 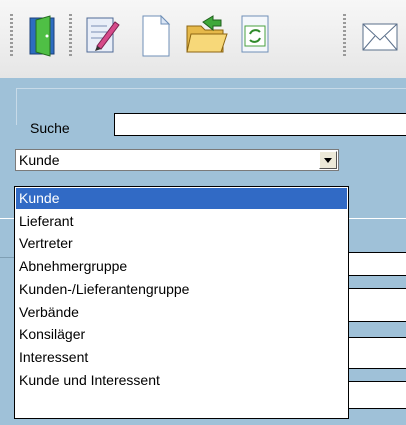 I want to click on type-select: Kunde, so click(x=177, y=160).